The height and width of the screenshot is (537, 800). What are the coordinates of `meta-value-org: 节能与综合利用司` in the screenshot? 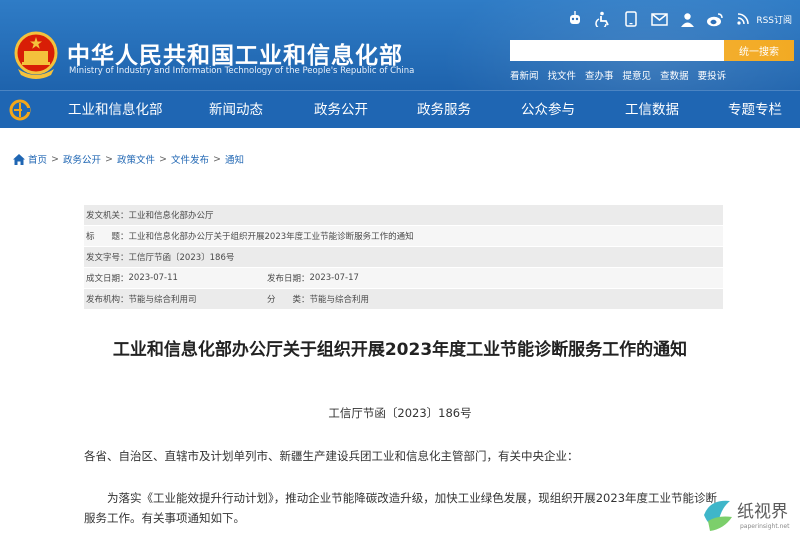 It's located at (162, 300).